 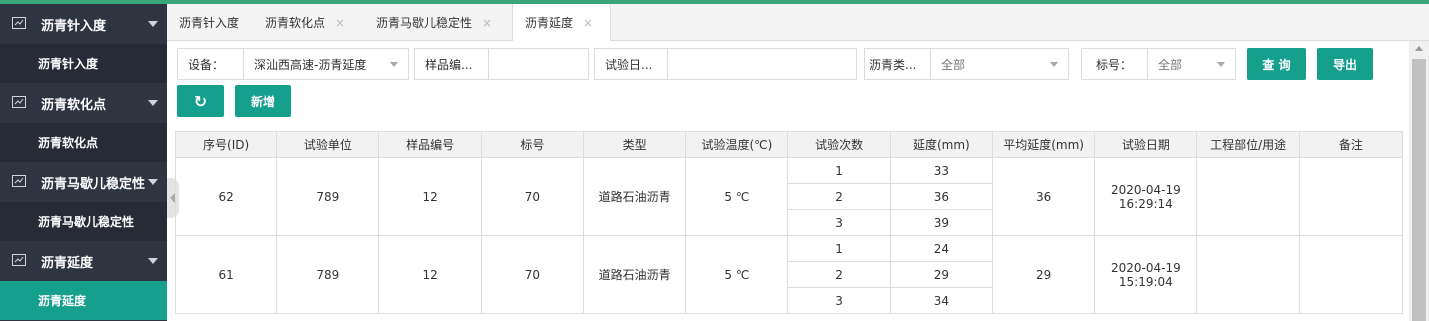 What do you see at coordinates (211, 64) in the screenshot?
I see `device-label: 设备：` at bounding box center [211, 64].